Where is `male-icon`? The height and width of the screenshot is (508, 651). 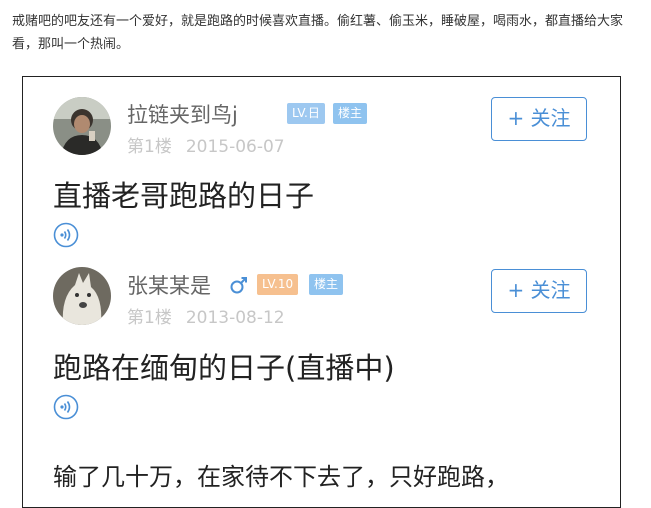
male-icon is located at coordinates (239, 285).